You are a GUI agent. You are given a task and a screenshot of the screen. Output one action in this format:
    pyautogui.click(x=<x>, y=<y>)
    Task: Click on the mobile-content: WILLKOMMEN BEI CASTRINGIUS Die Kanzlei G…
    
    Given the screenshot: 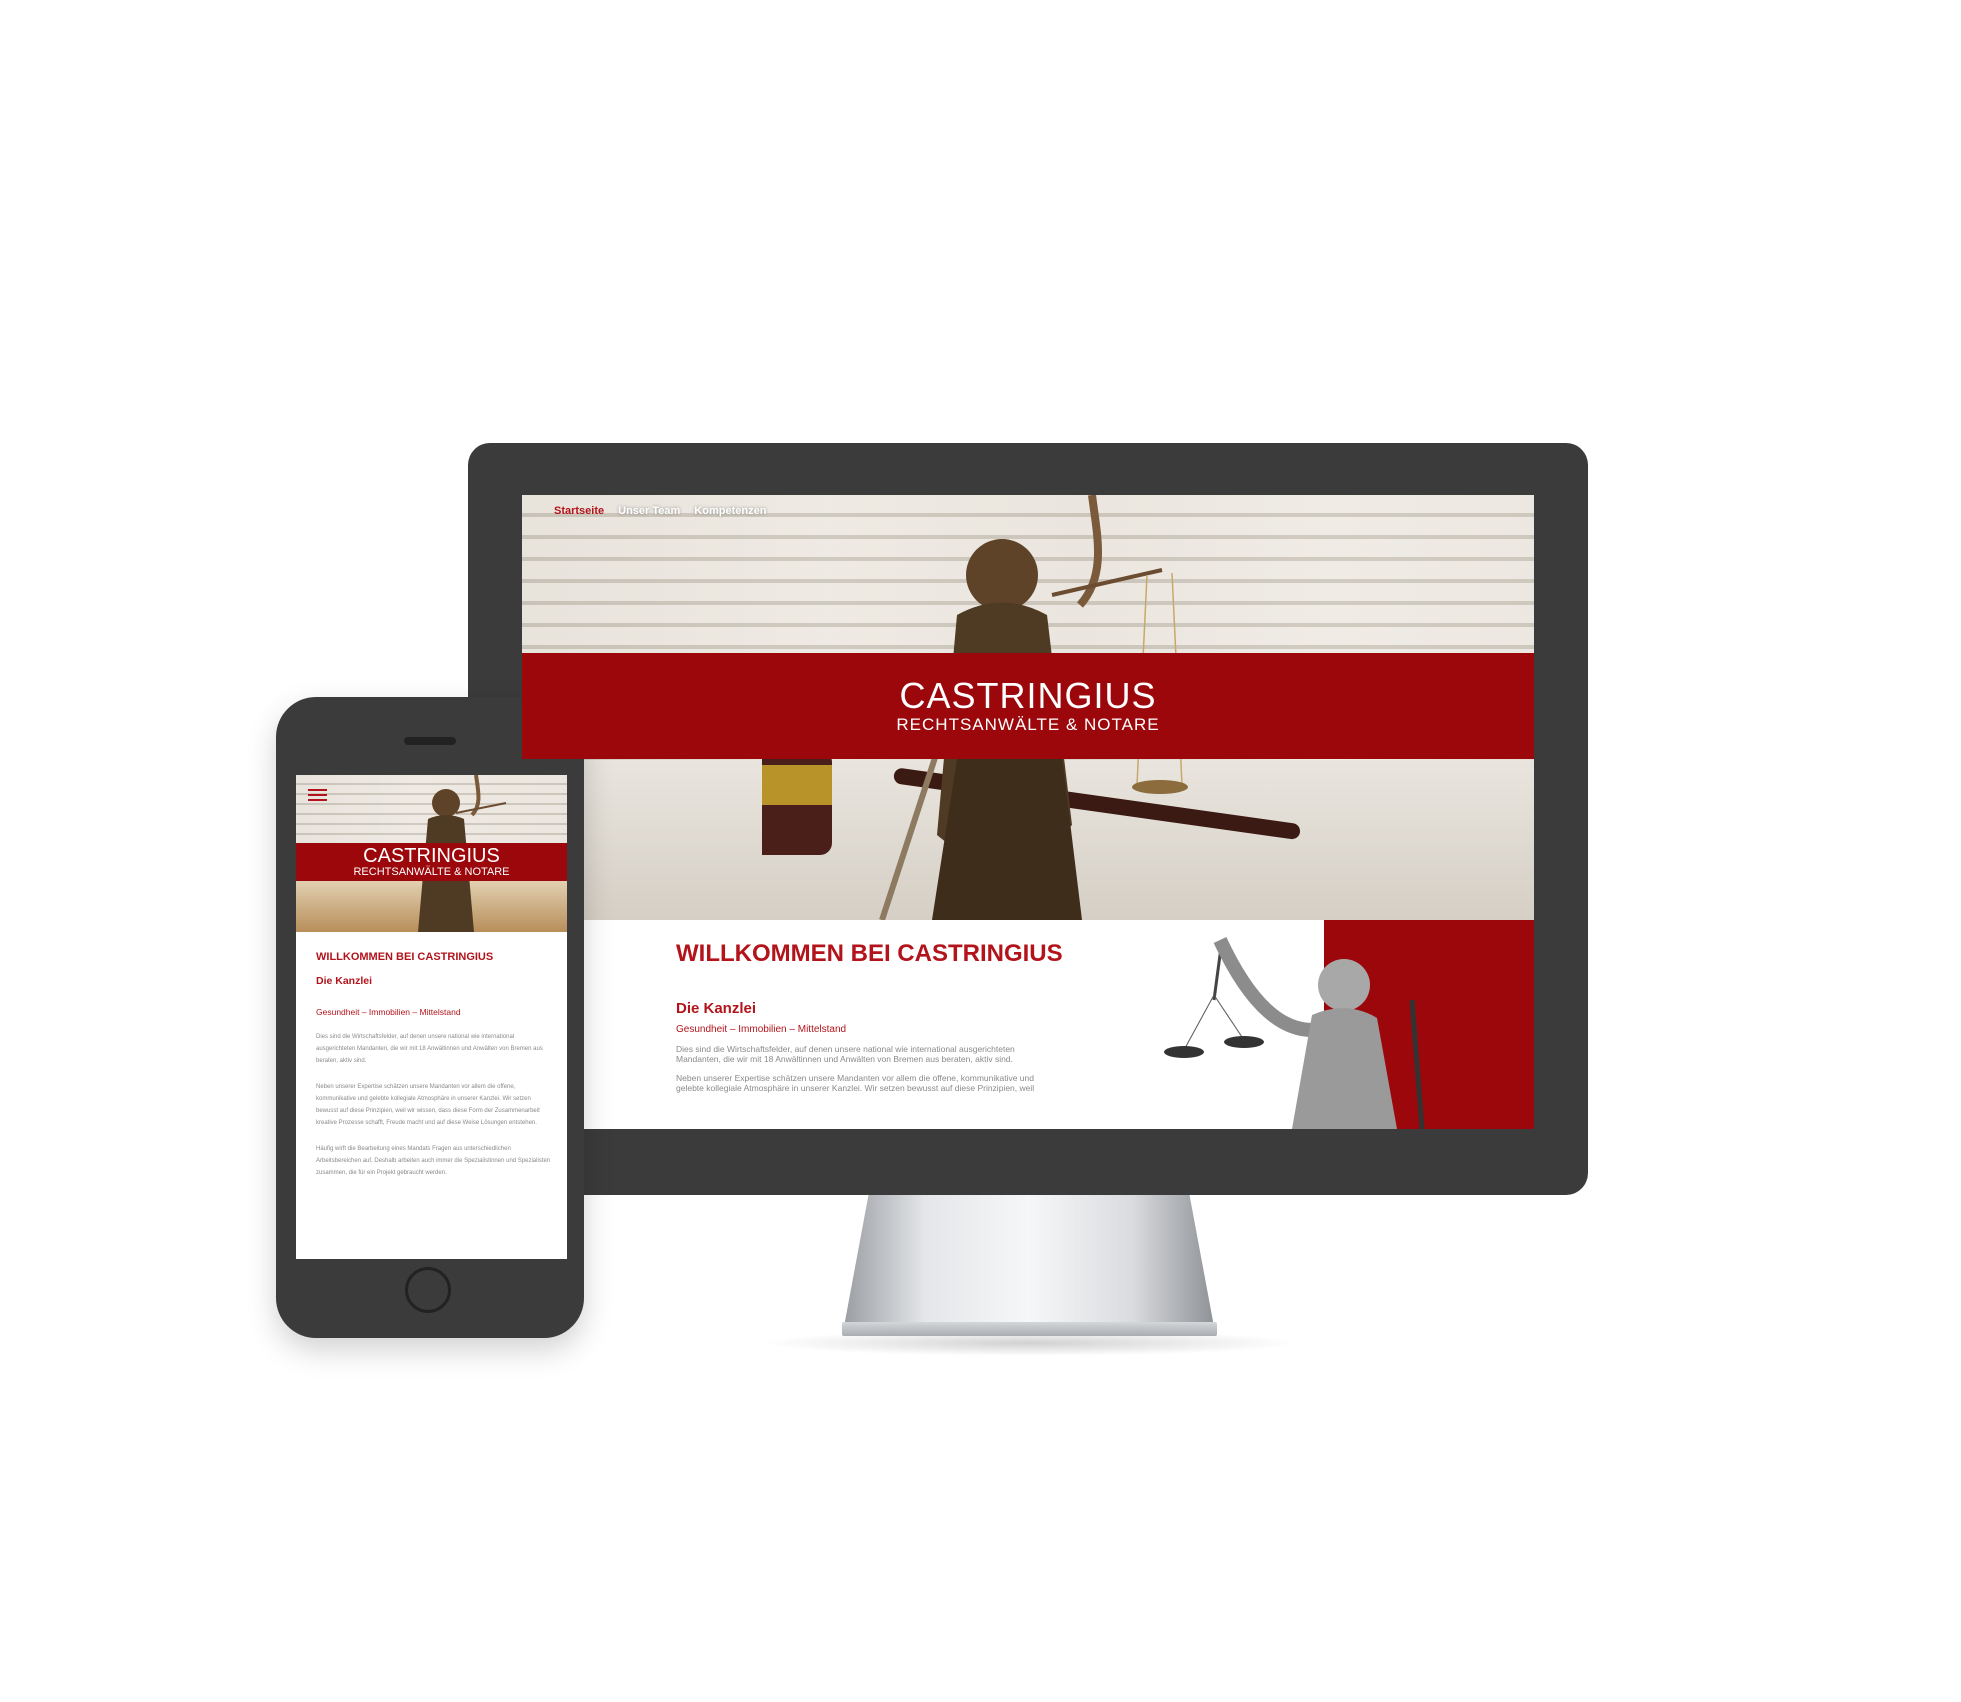 What is the action you would take?
    pyautogui.click(x=433, y=1065)
    